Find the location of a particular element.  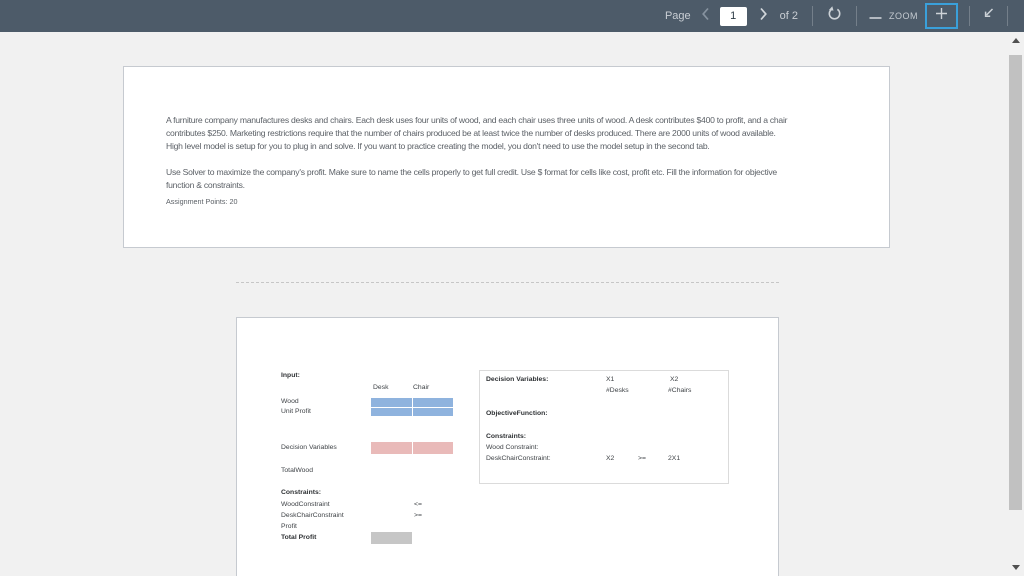

total-profit-cell is located at coordinates (391, 538).